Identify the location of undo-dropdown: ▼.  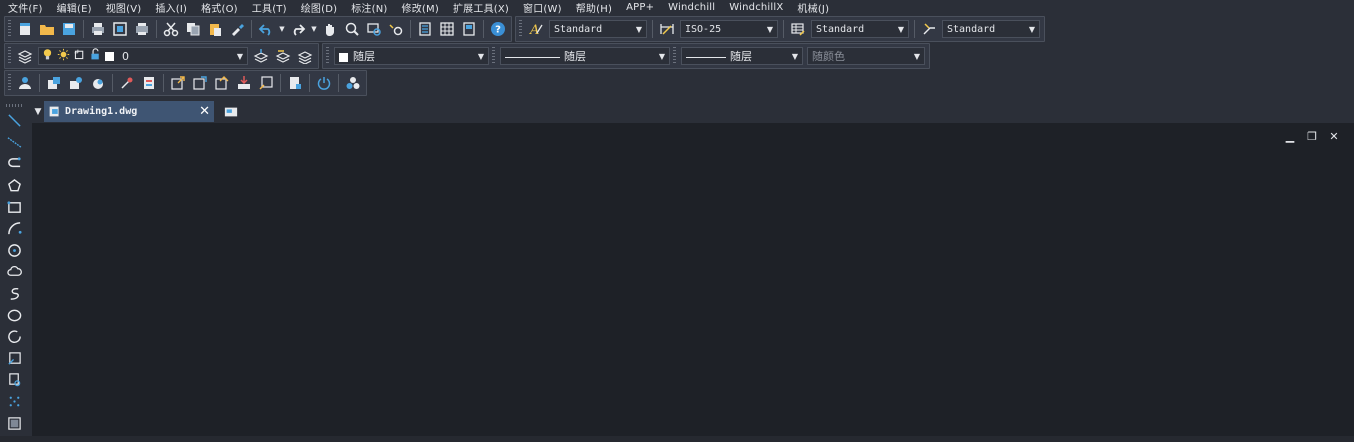
(282, 29).